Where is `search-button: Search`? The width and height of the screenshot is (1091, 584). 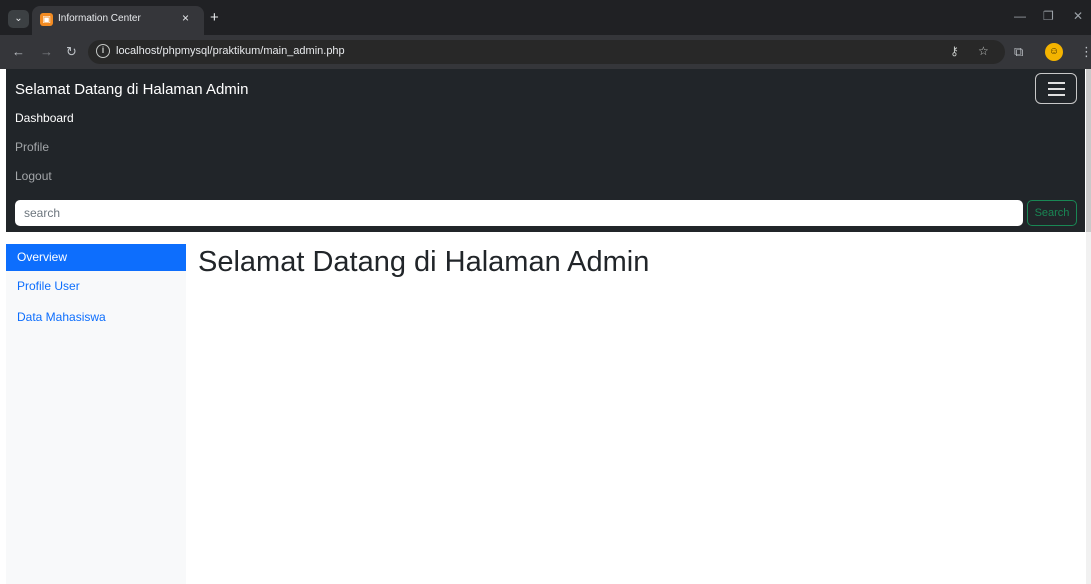
search-button: Search is located at coordinates (1052, 213).